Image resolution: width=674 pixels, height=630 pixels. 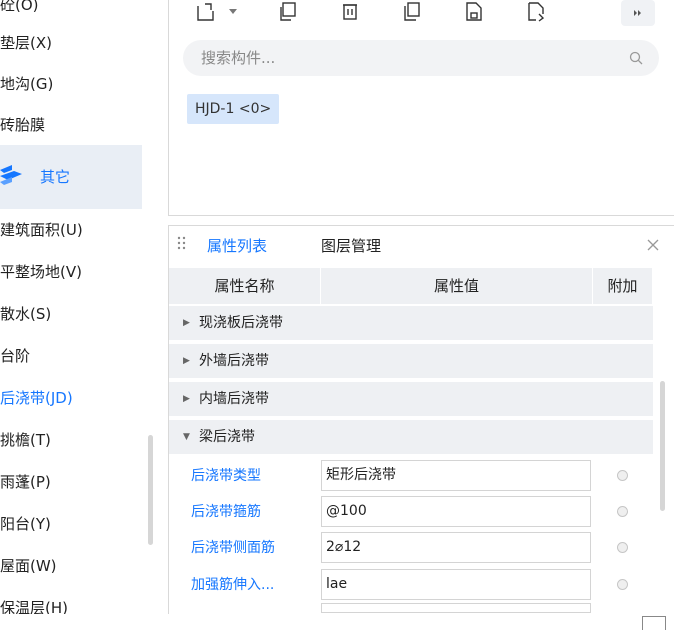 I want to click on component-search-box, so click(x=421, y=58).